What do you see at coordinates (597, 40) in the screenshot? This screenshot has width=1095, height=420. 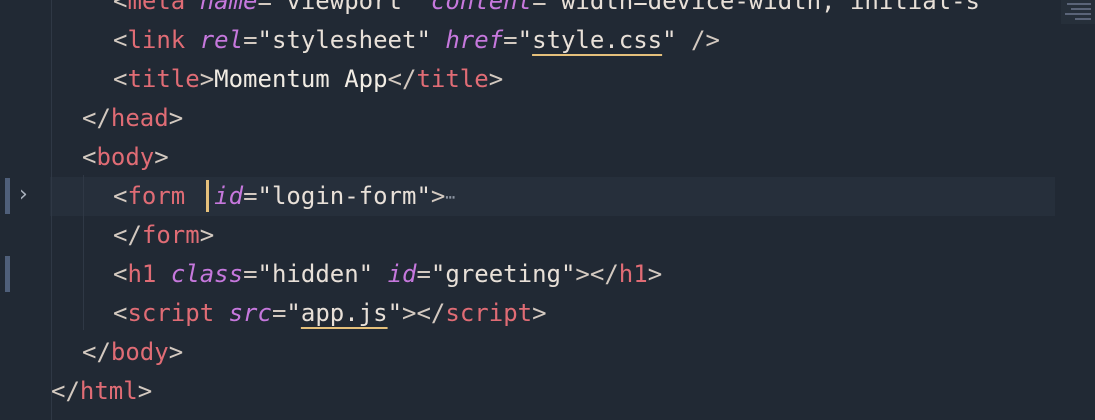 I see `token: style.css` at bounding box center [597, 40].